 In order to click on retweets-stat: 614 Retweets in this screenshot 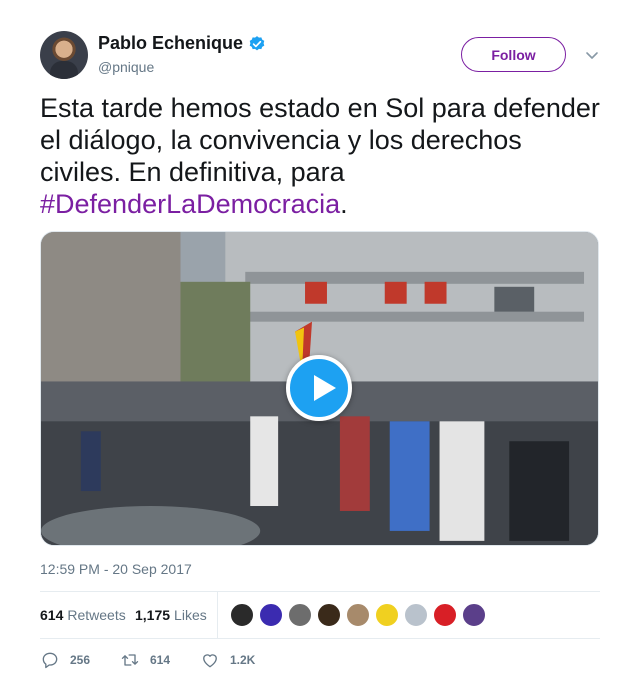, I will do `click(83, 615)`.